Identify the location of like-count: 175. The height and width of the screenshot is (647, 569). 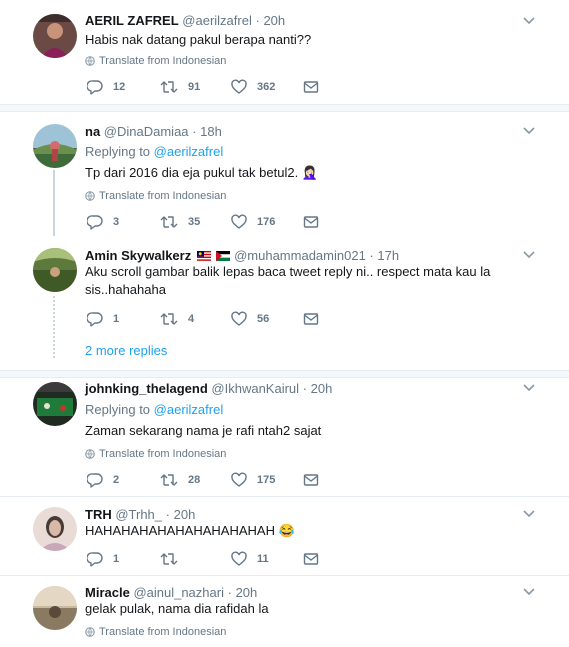
(266, 480).